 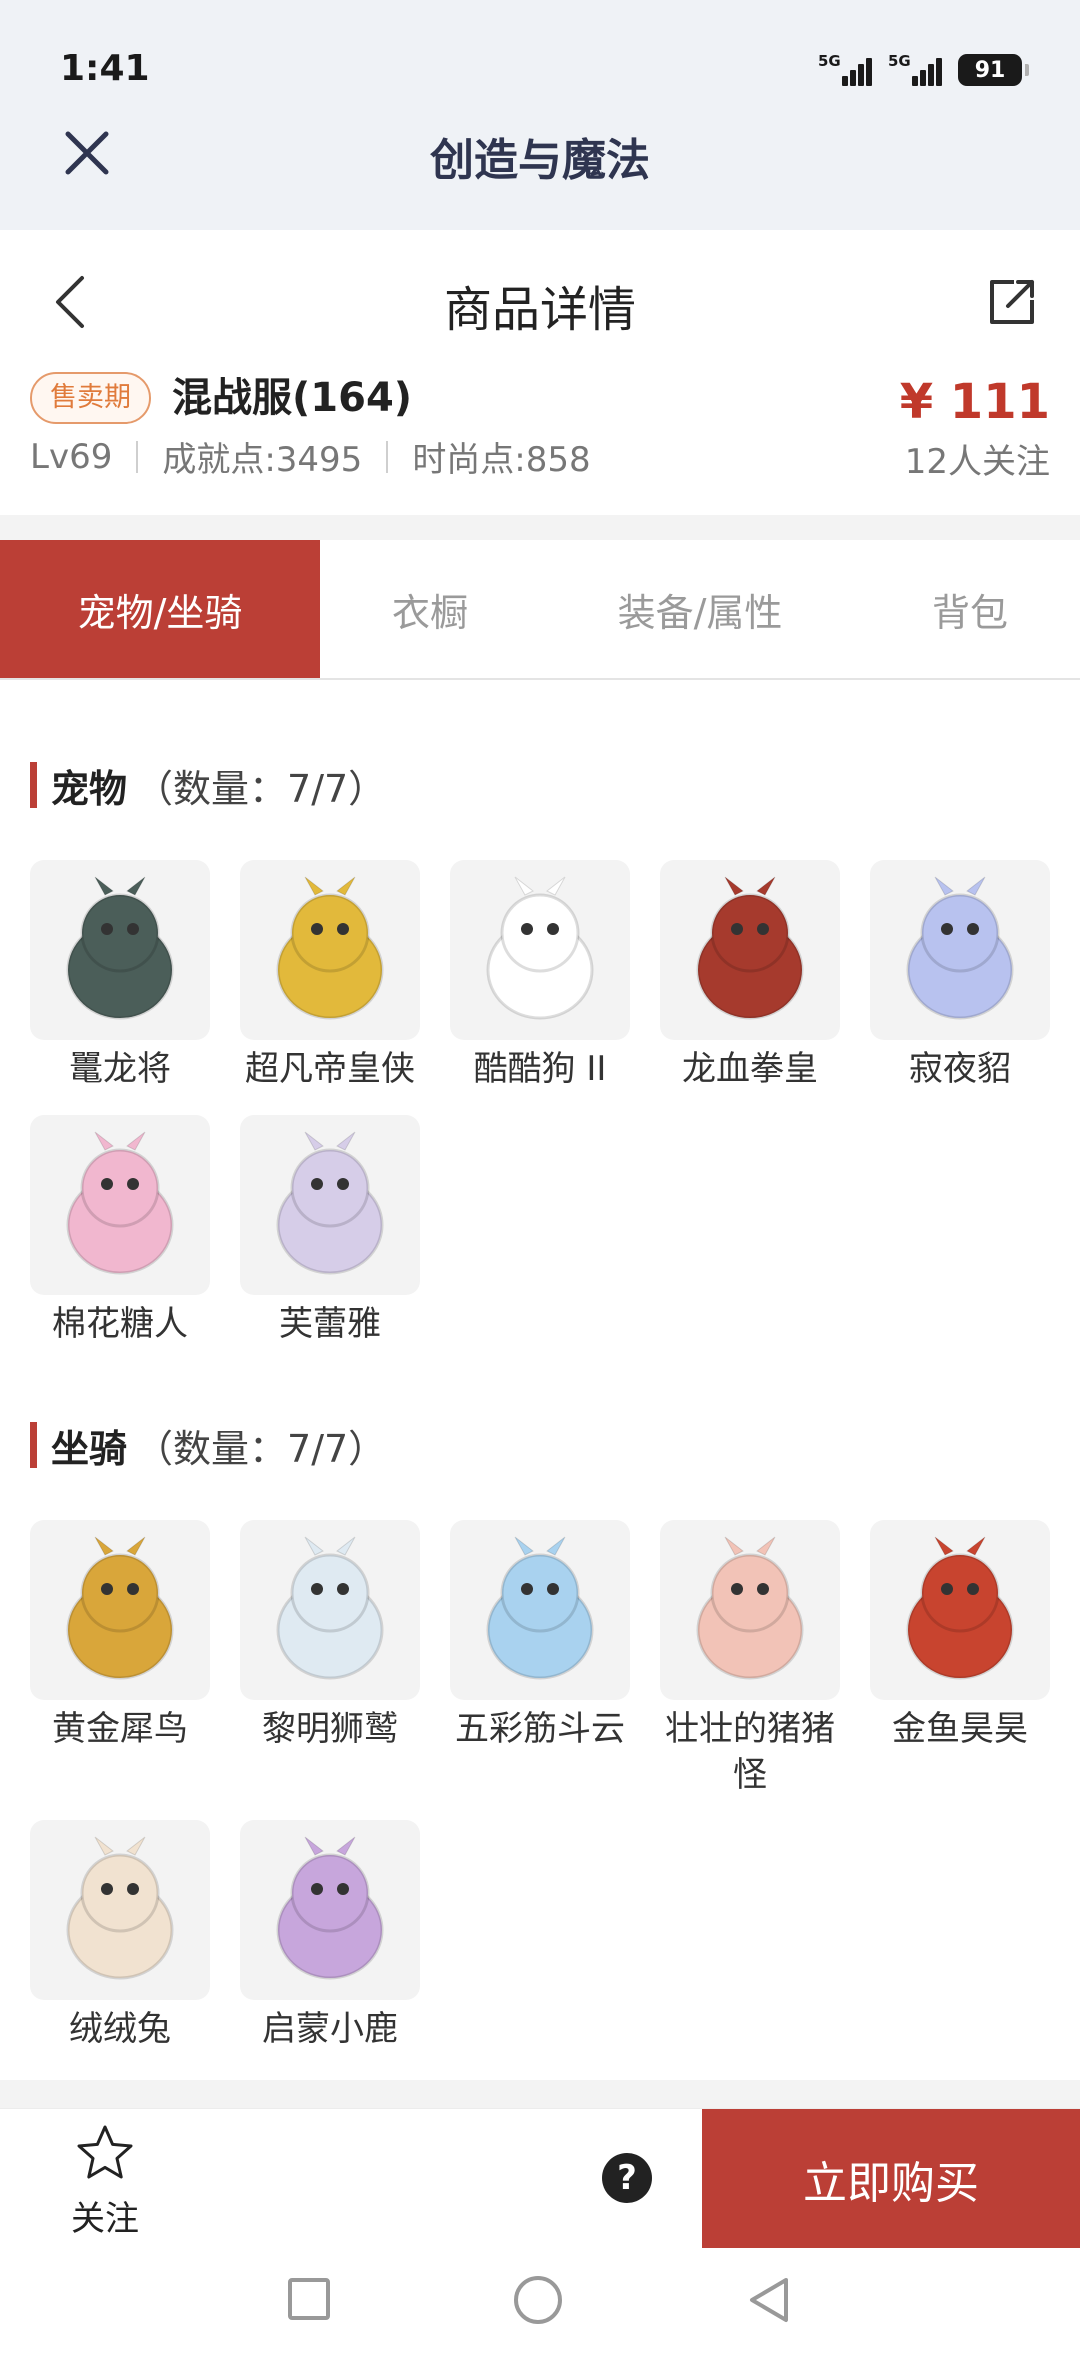 I want to click on detail-header: 商品详情, so click(x=540, y=300).